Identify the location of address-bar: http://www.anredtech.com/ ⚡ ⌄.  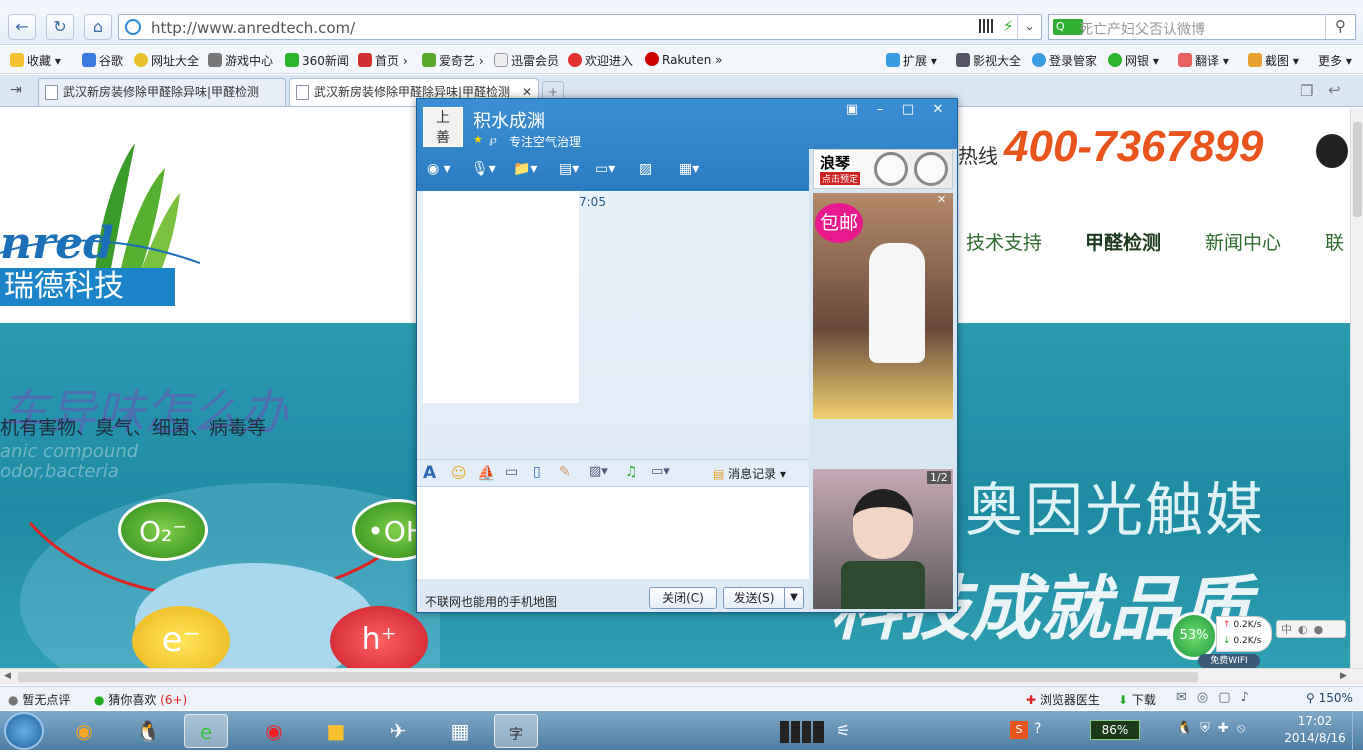
(580, 27).